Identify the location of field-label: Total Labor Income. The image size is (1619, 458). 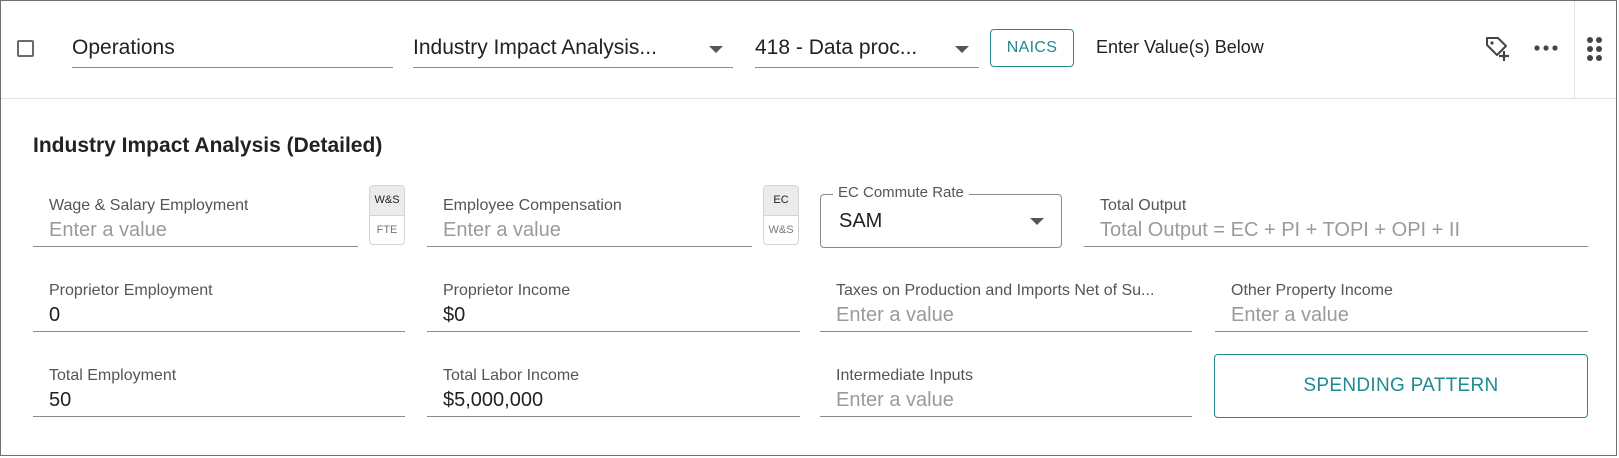
(511, 375).